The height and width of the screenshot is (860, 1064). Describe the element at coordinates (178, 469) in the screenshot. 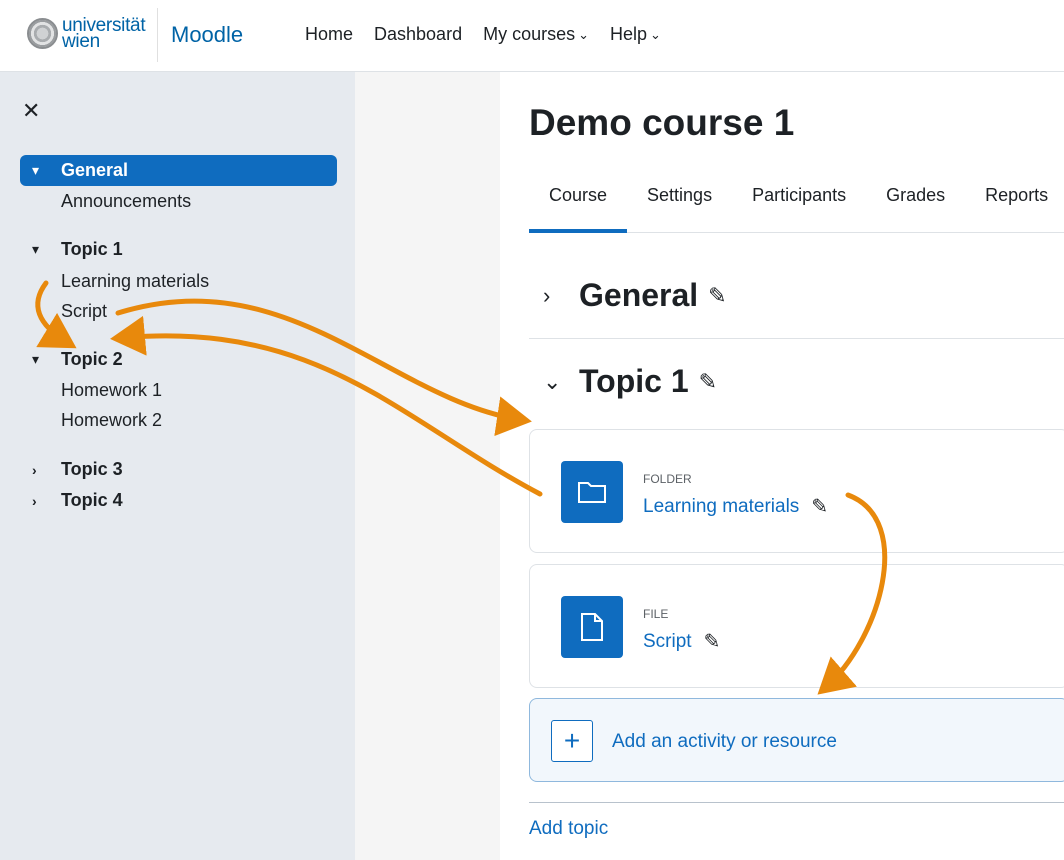

I see `course-index-section-topic-3: › Topic 3` at that location.